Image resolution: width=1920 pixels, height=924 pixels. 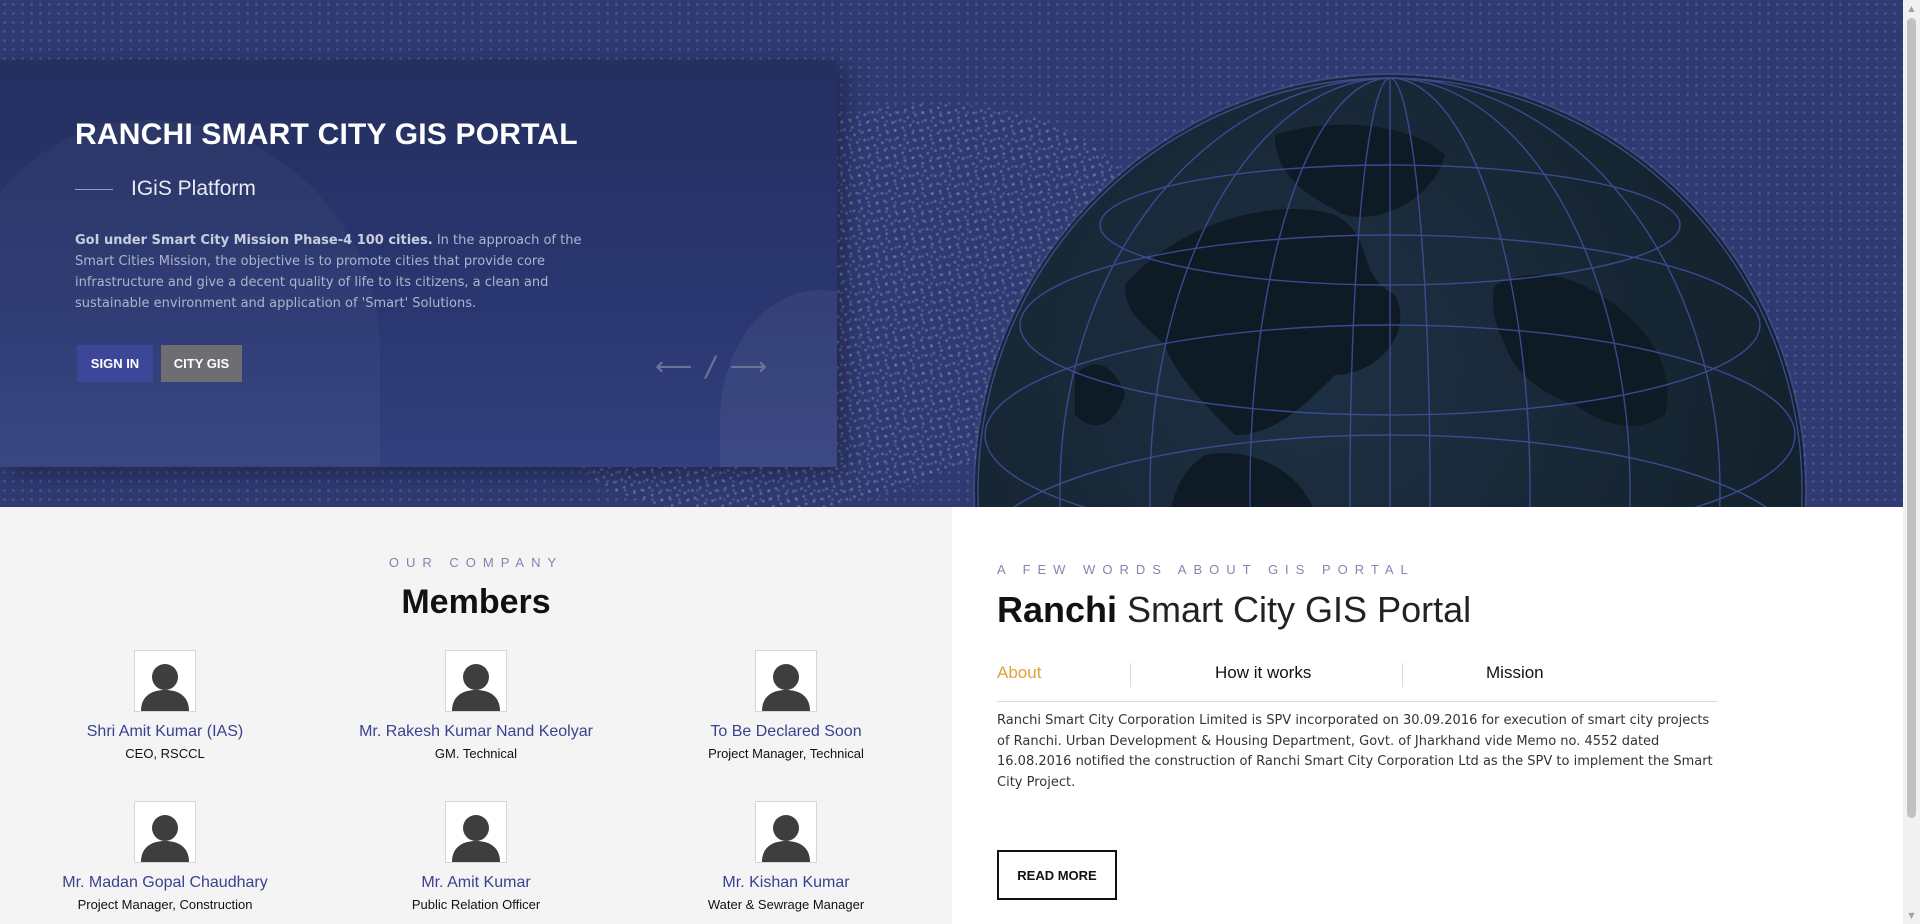 I want to click on sign-in-button: SIGN IN, so click(x=115, y=363).